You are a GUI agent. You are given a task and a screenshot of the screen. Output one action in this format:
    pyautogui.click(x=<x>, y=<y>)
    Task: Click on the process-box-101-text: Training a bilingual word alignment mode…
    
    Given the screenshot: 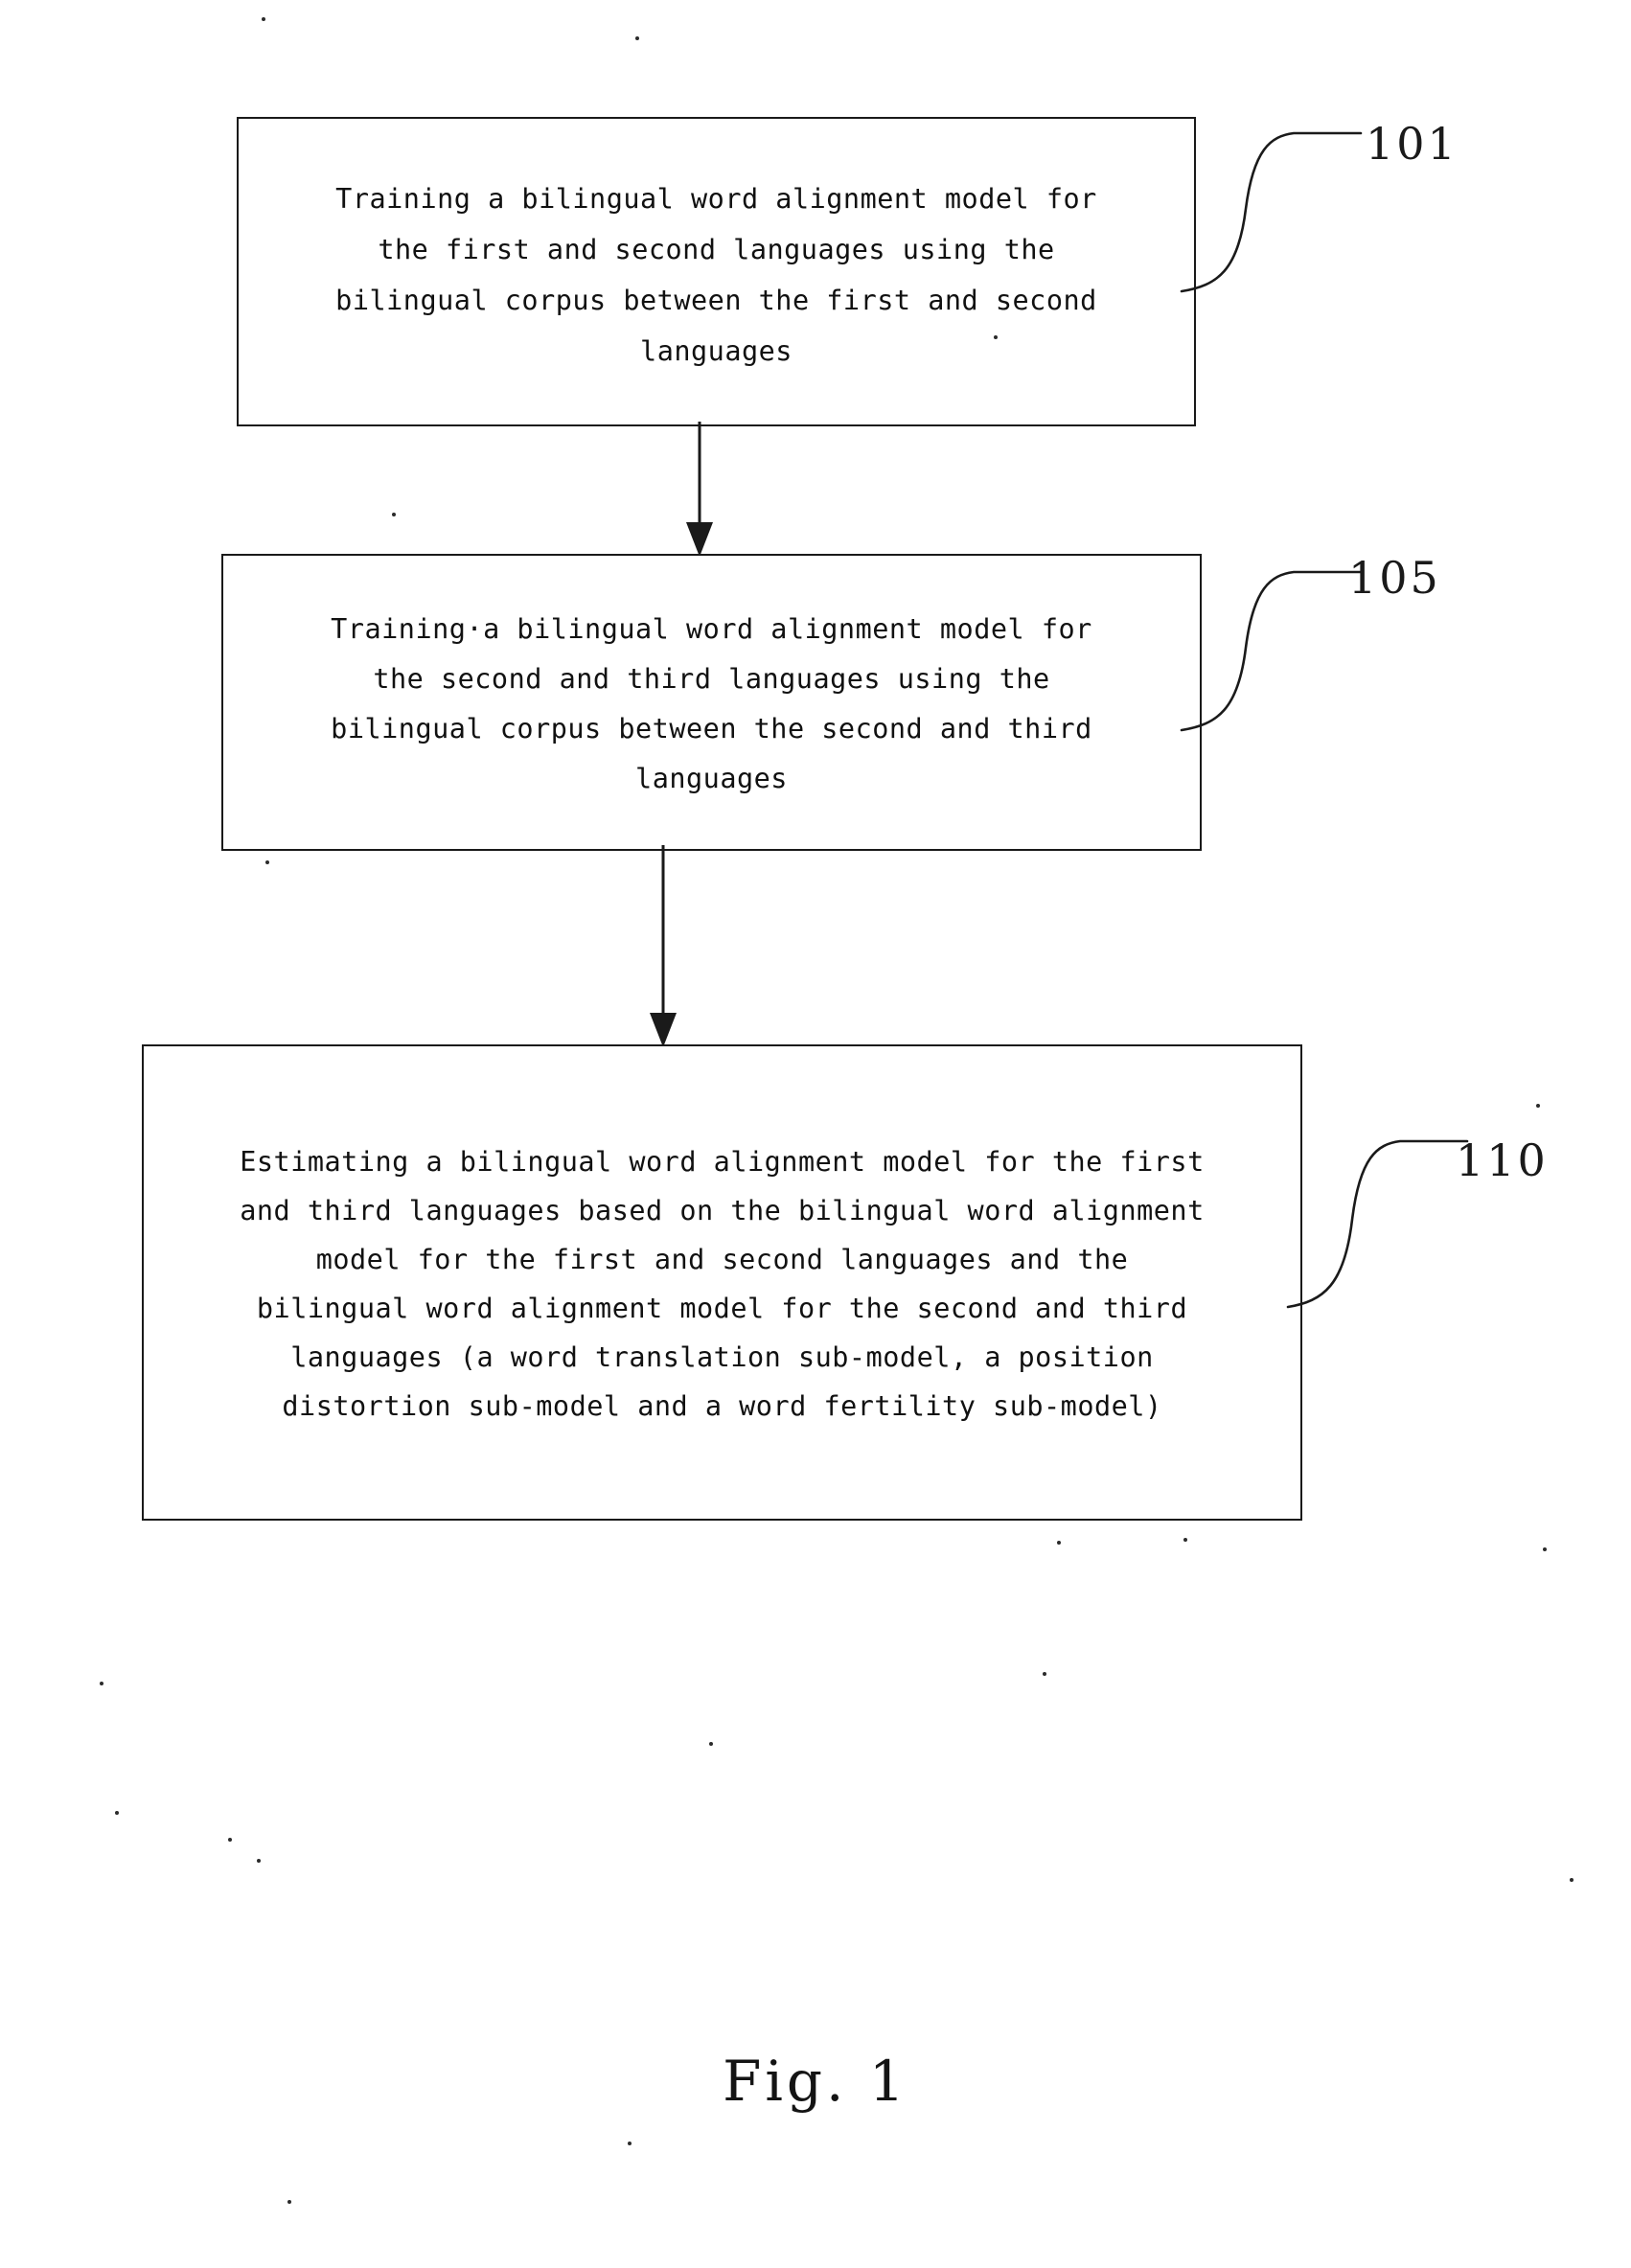 What is the action you would take?
    pyautogui.click(x=716, y=274)
    